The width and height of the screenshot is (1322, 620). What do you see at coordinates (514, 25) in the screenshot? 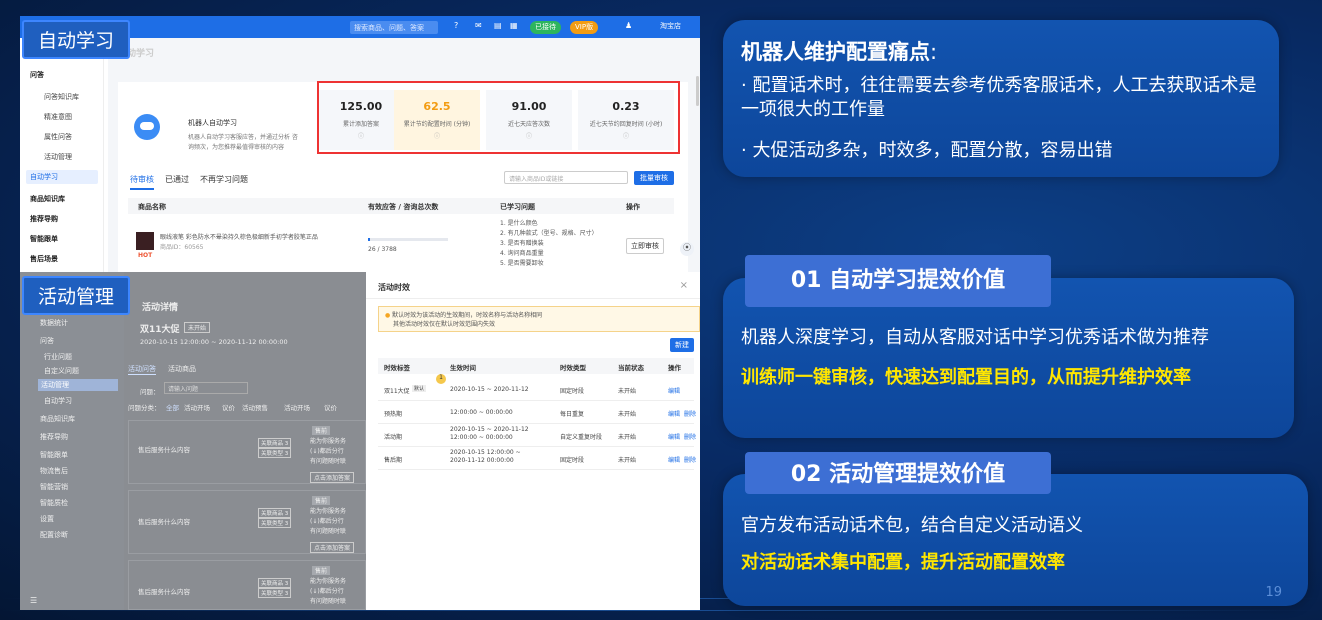
I see `calendar-icon: ▦` at bounding box center [514, 25].